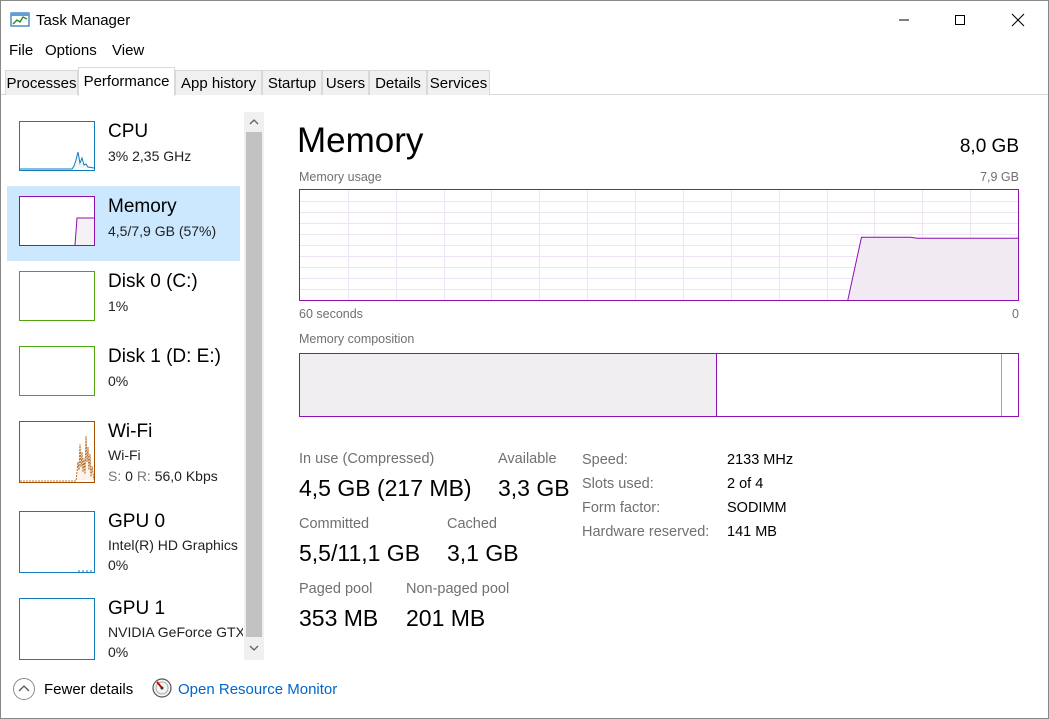  What do you see at coordinates (153, 281) in the screenshot?
I see `sidebar-item-disk0-name: Disk 0 (C:)` at bounding box center [153, 281].